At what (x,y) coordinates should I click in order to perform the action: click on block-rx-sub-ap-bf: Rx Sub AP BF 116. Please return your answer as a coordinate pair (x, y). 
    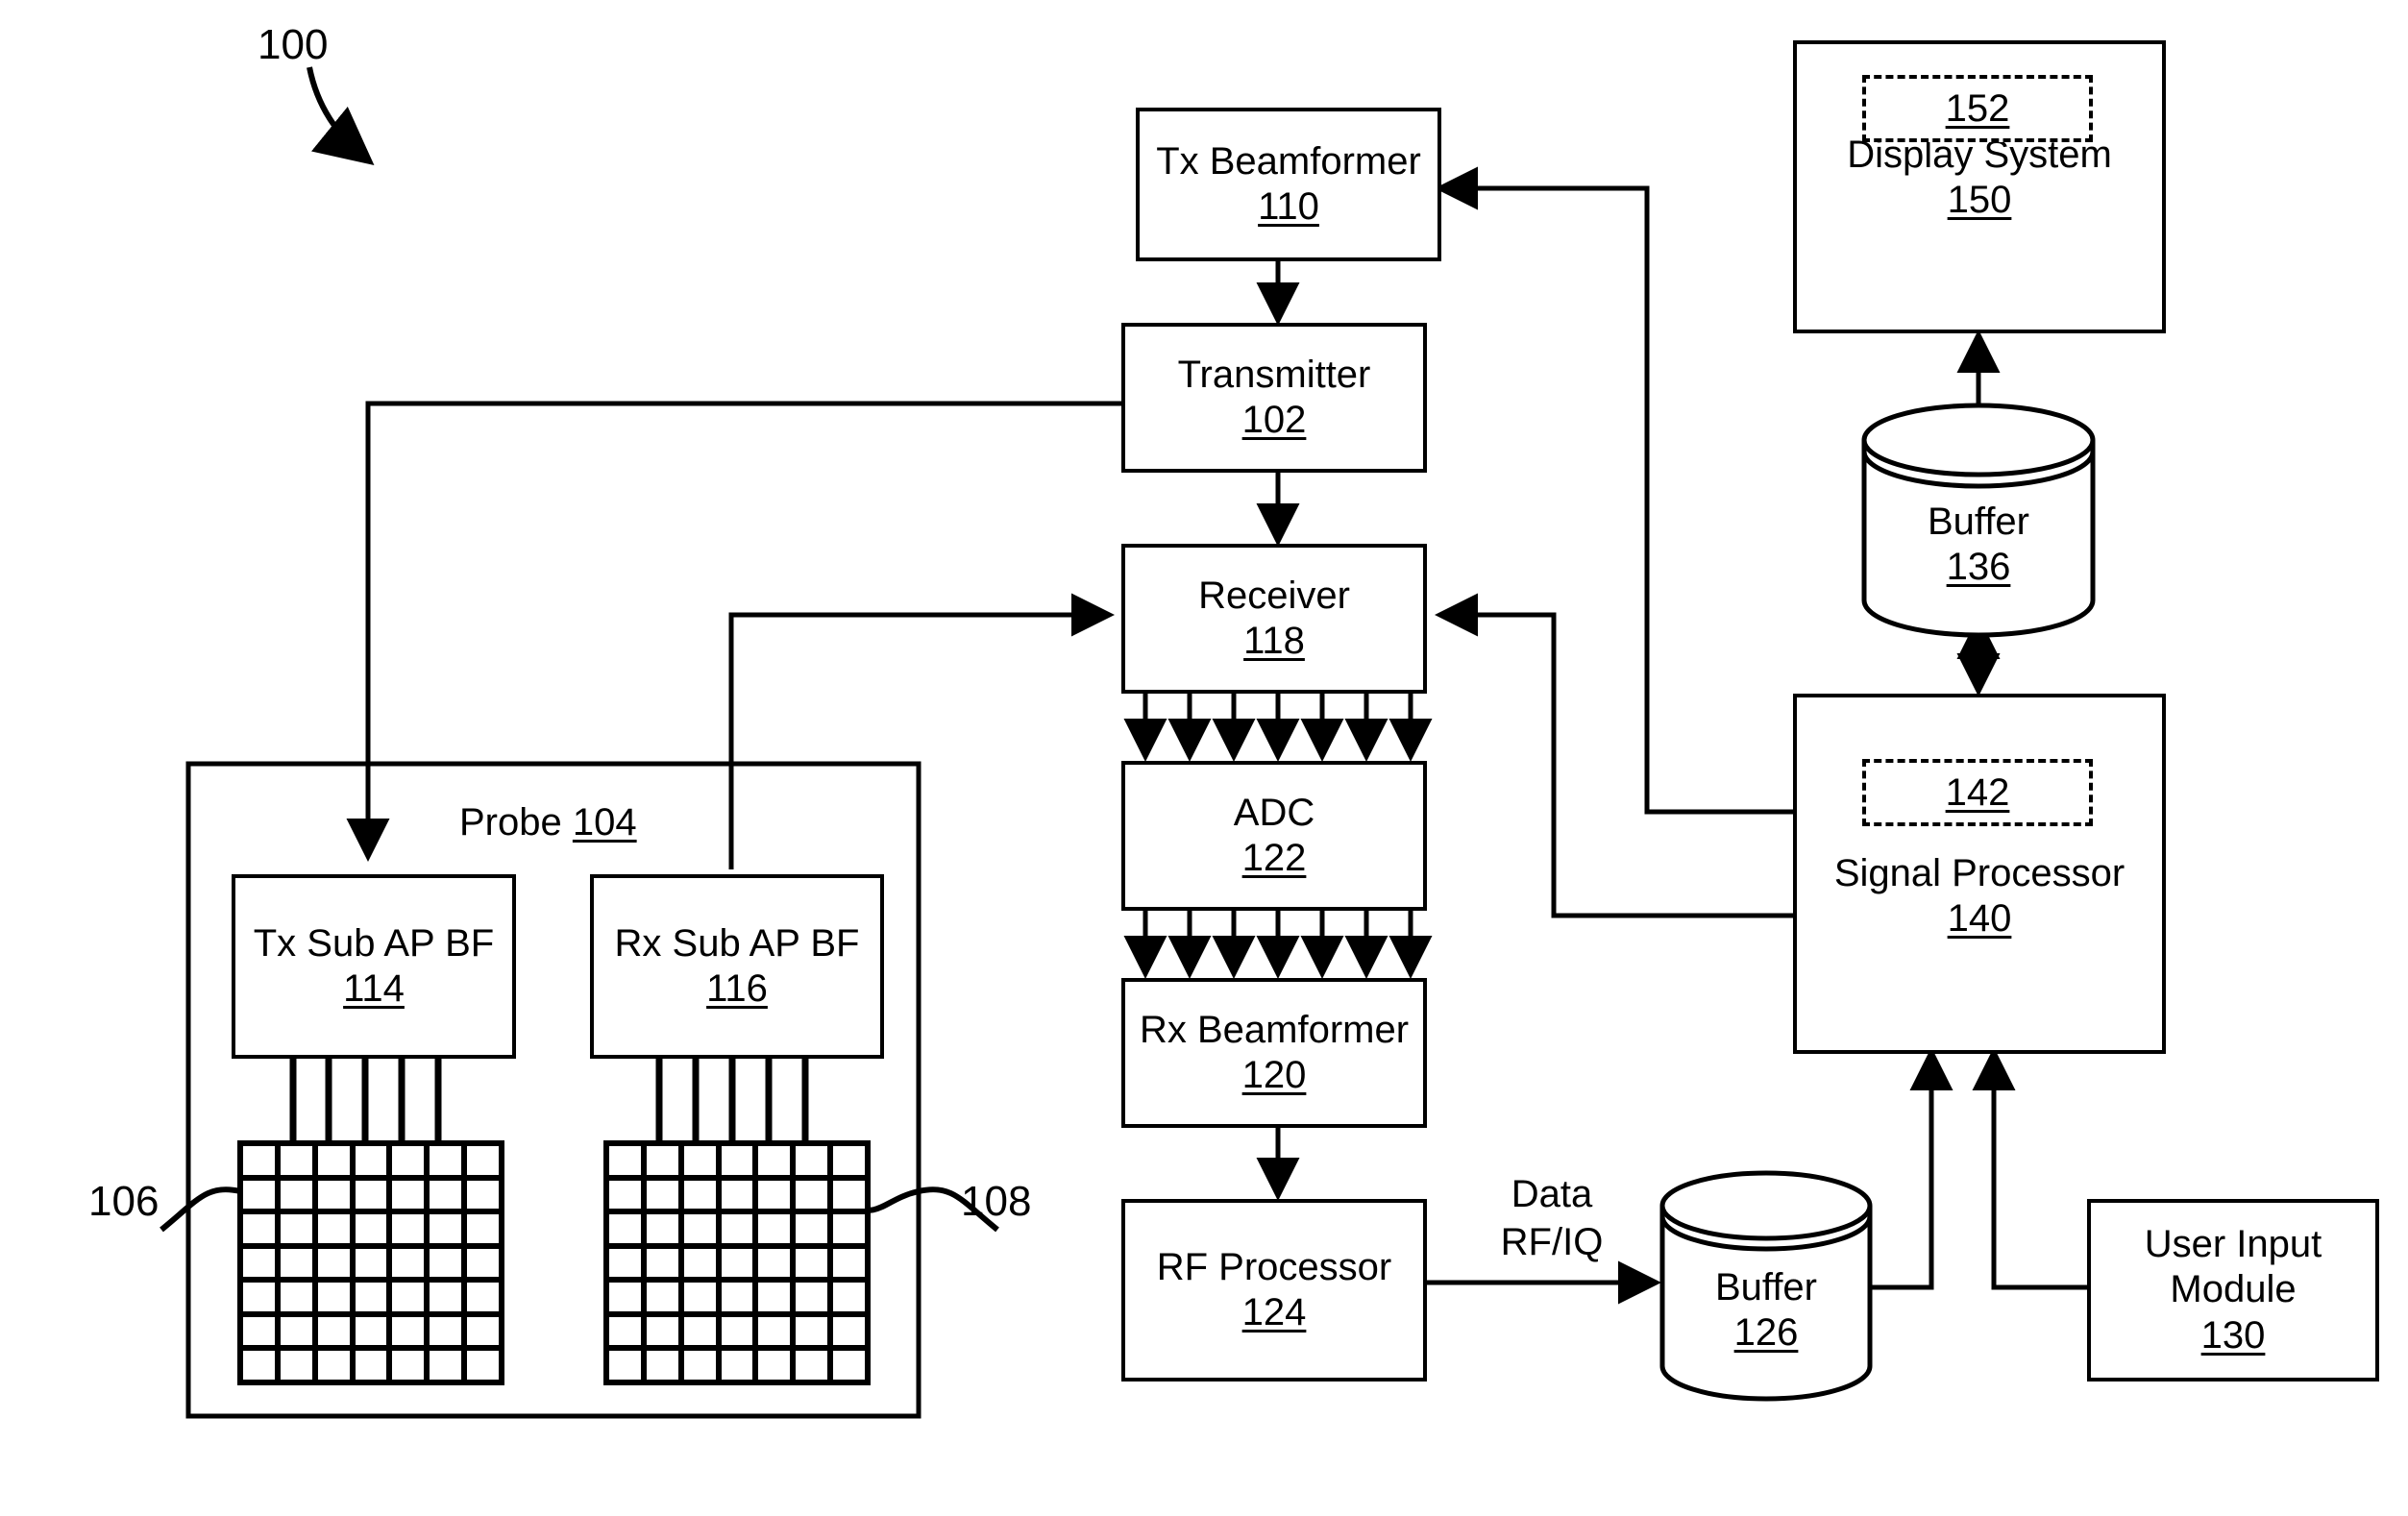
    Looking at the image, I should click on (737, 966).